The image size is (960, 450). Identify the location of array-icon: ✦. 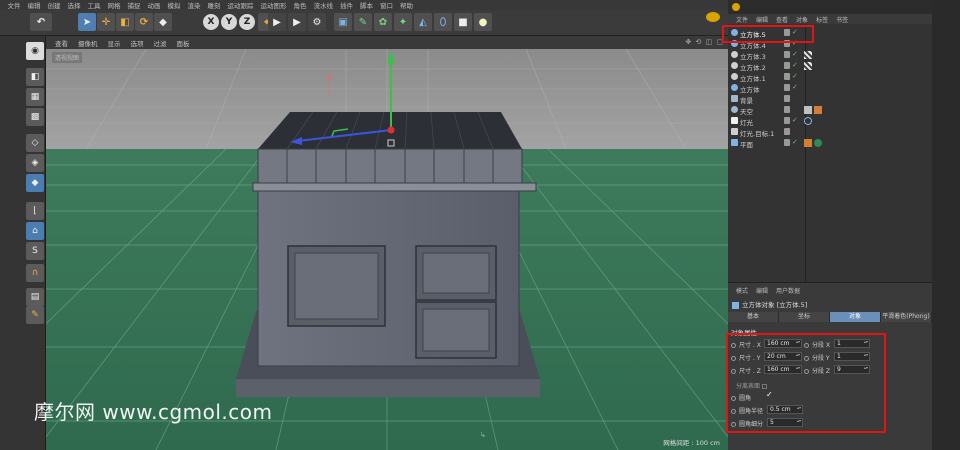
(403, 22).